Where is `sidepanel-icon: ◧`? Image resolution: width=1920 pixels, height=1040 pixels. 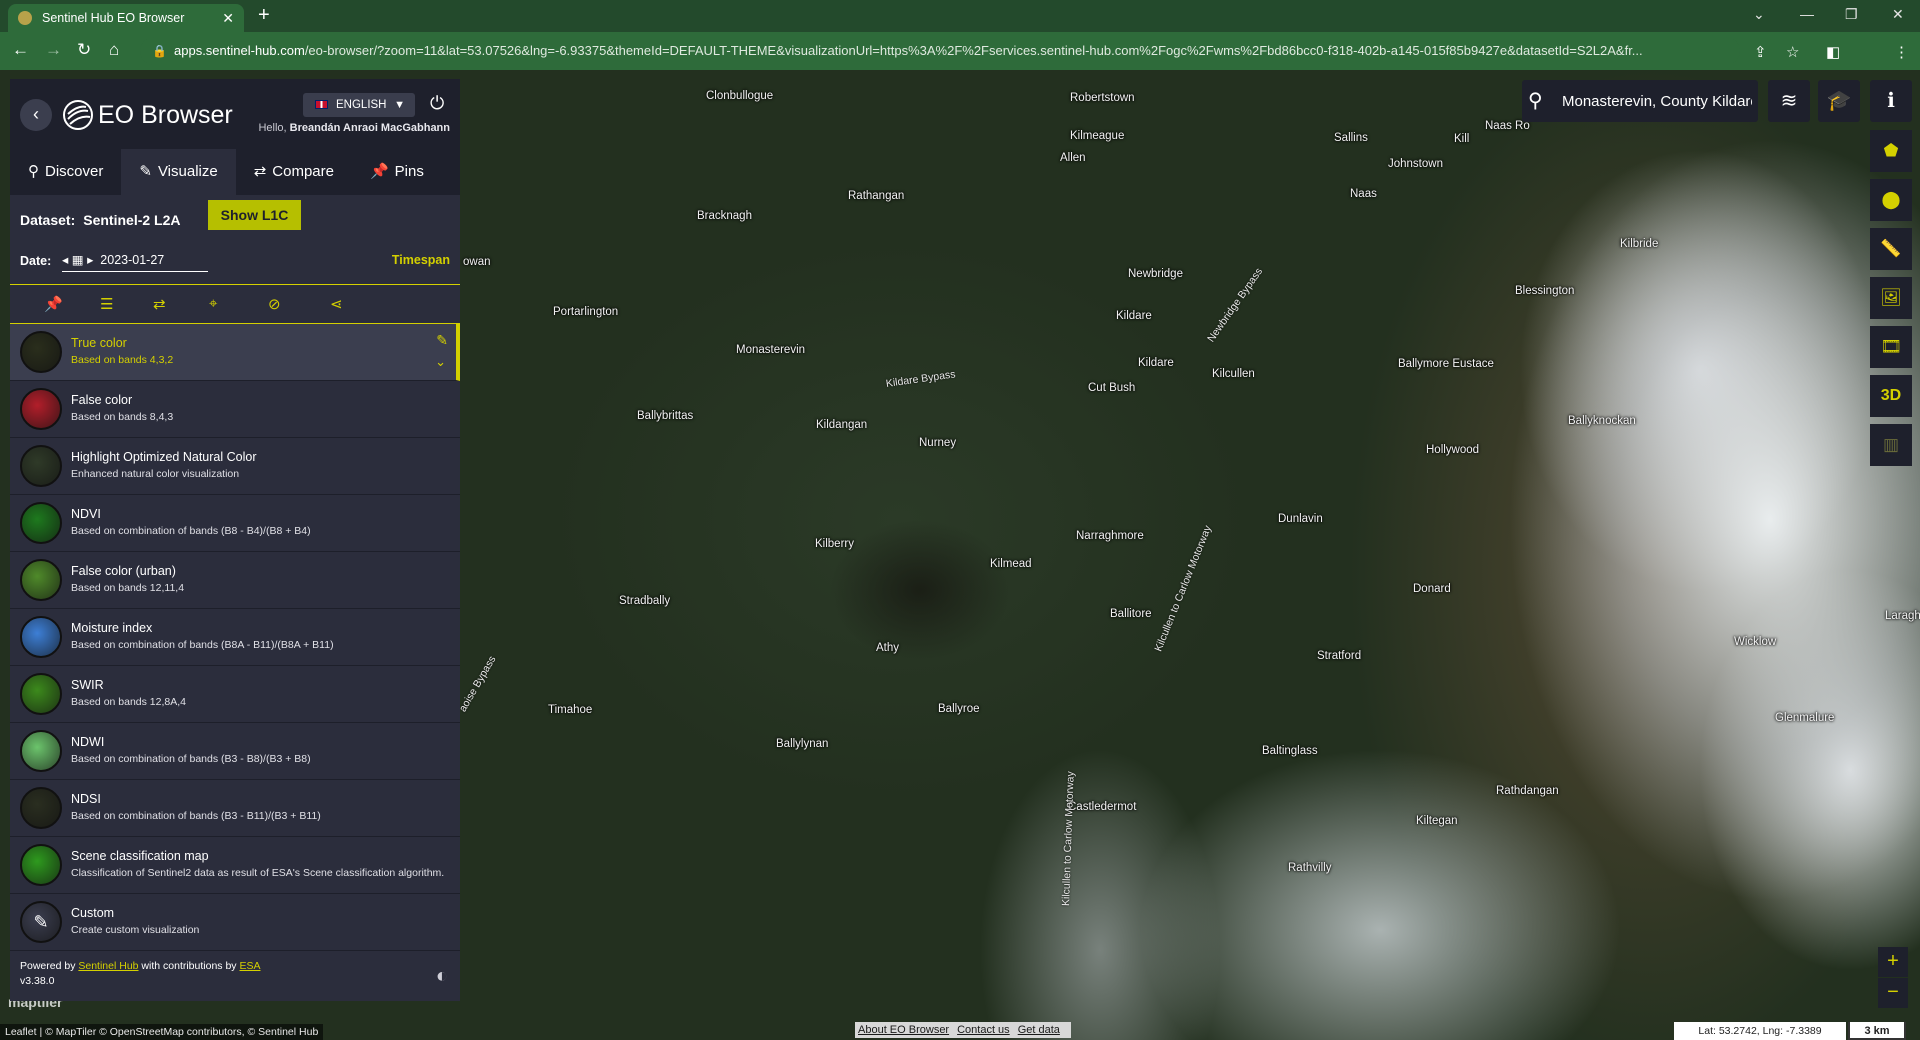
sidepanel-icon: ◧ is located at coordinates (1833, 52).